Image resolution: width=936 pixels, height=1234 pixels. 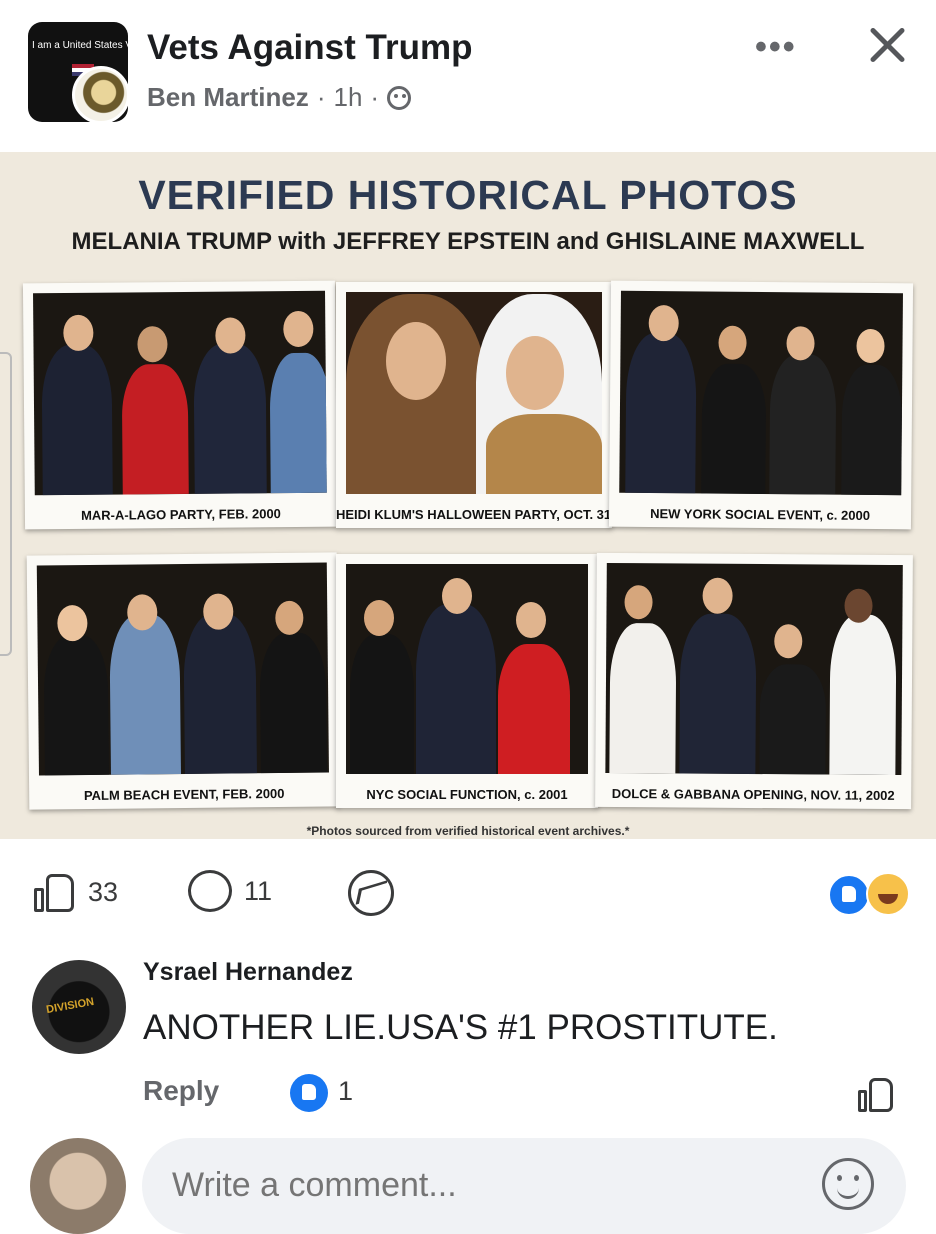 I want to click on post-actions: 33 11, so click(x=468, y=895).